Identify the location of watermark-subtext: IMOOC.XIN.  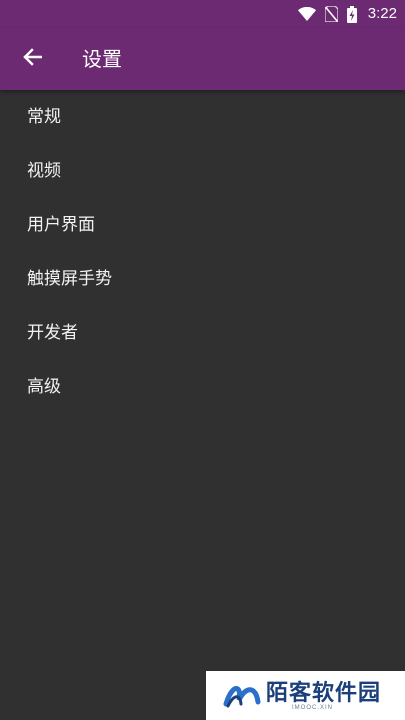
(313, 708).